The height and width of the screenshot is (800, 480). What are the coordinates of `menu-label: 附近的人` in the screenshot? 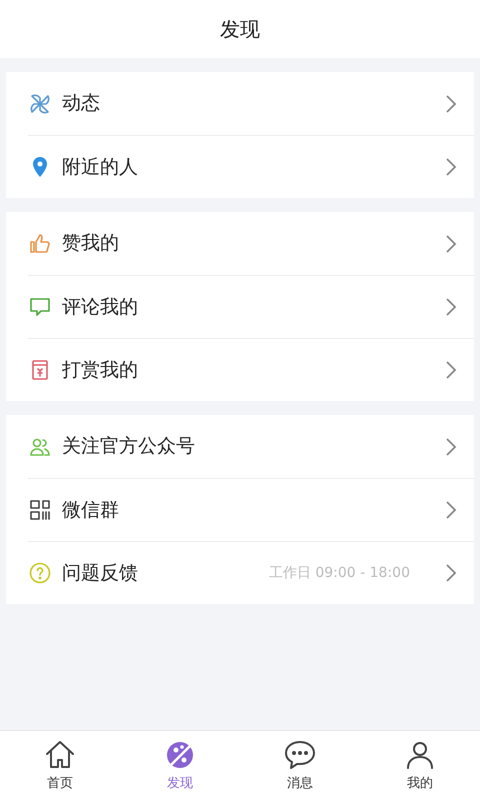 It's located at (100, 167).